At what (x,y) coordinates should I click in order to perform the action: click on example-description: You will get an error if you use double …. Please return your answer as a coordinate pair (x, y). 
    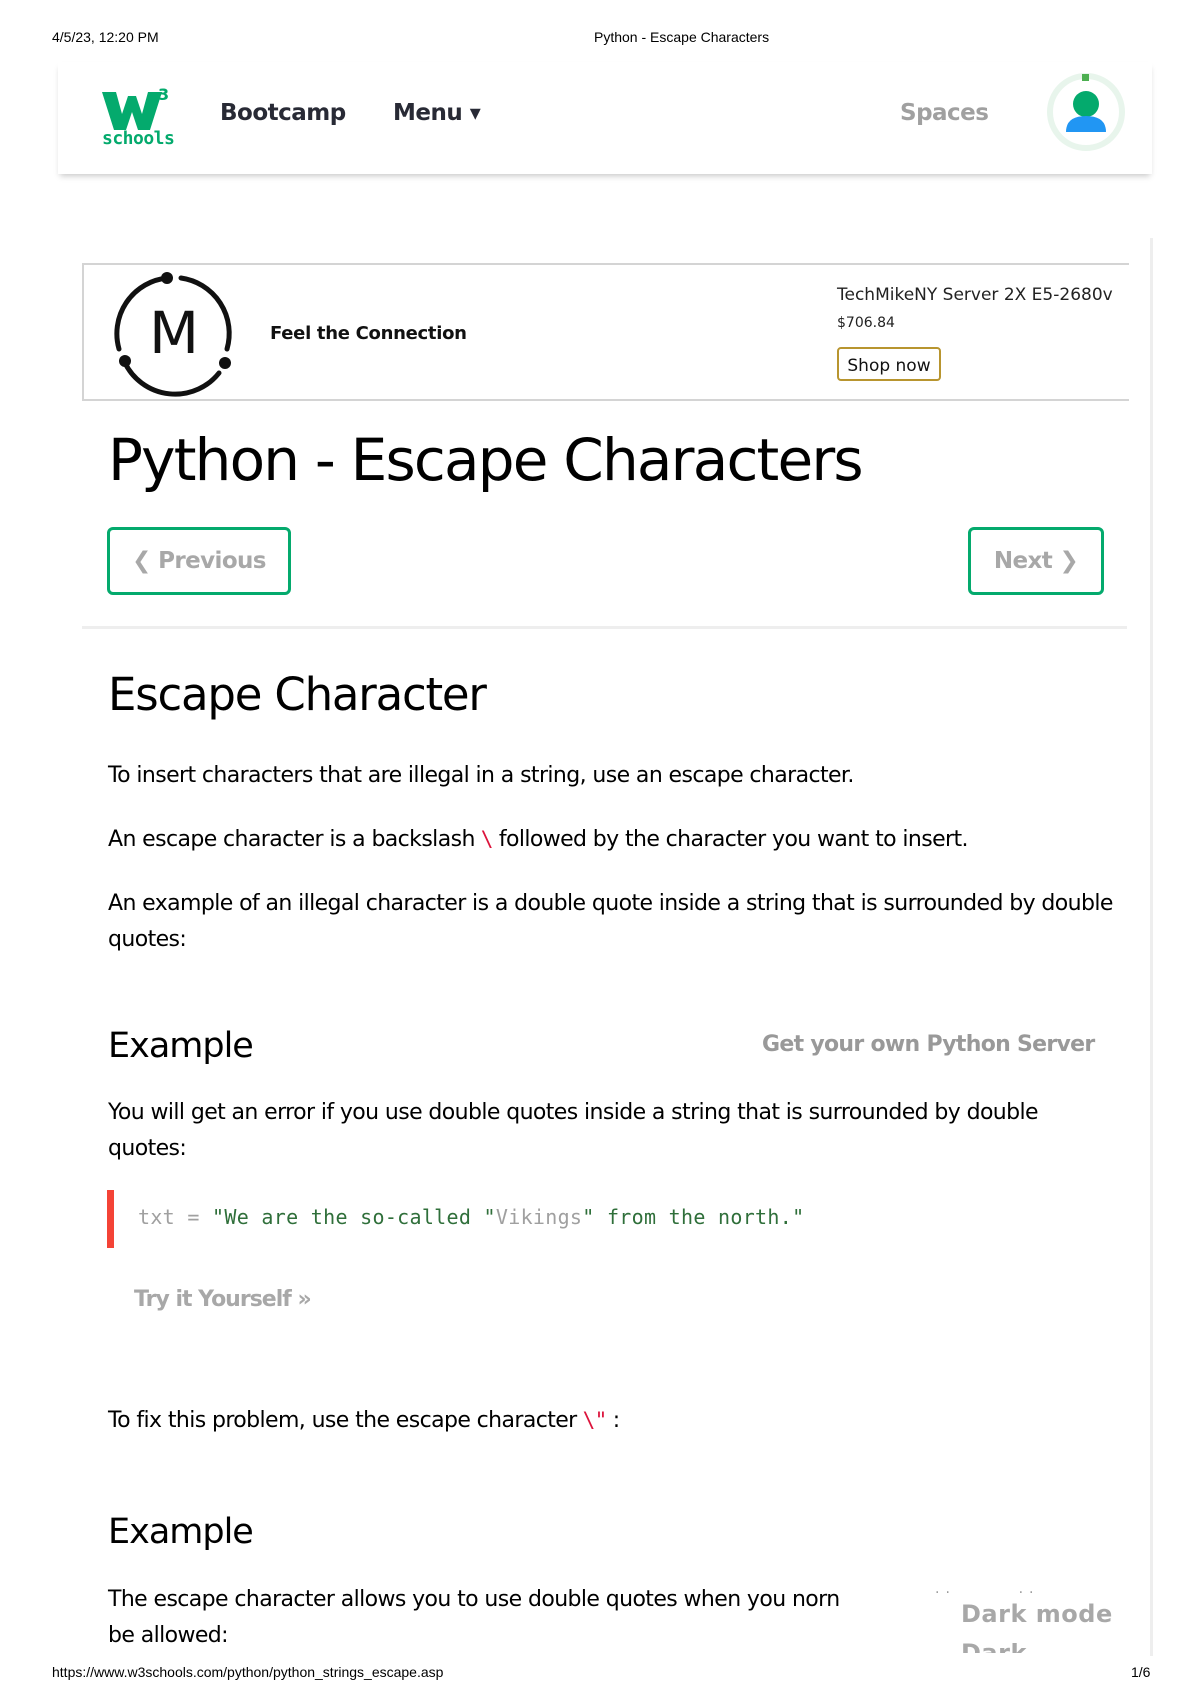
    Looking at the image, I should click on (573, 1130).